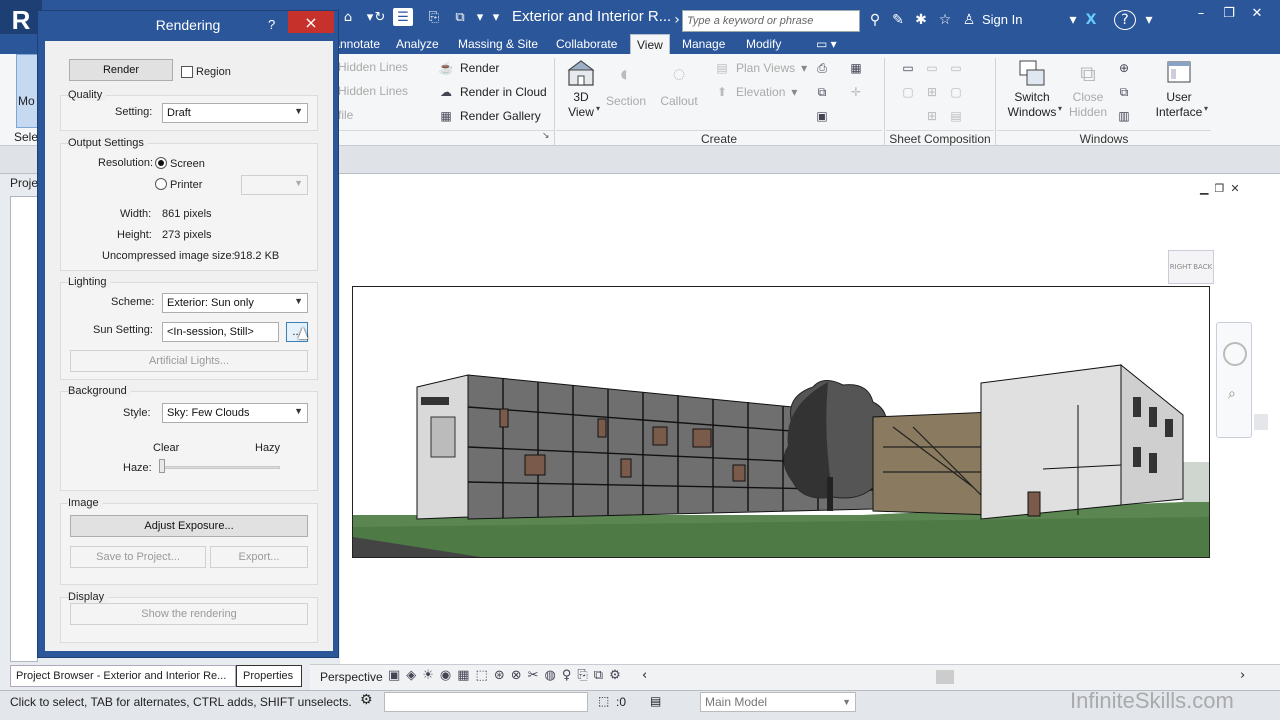 The image size is (1280, 720). Describe the element at coordinates (603, 701) in the screenshot. I see `editable-only-icon: ⬚` at that location.